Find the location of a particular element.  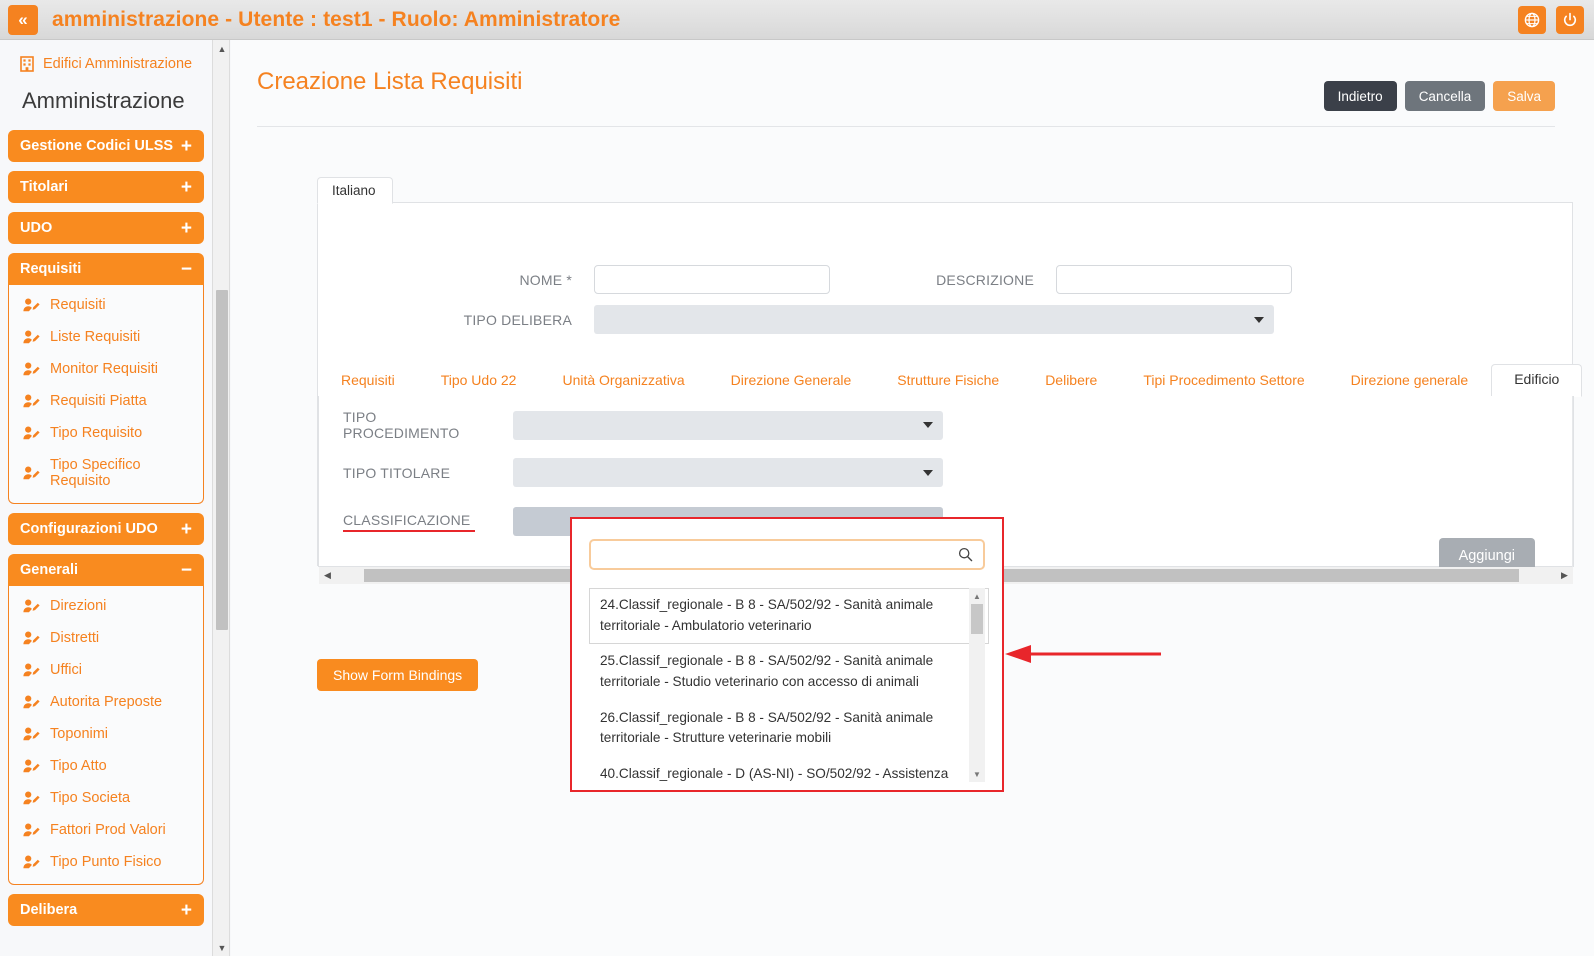

search-icon is located at coordinates (970, 554).